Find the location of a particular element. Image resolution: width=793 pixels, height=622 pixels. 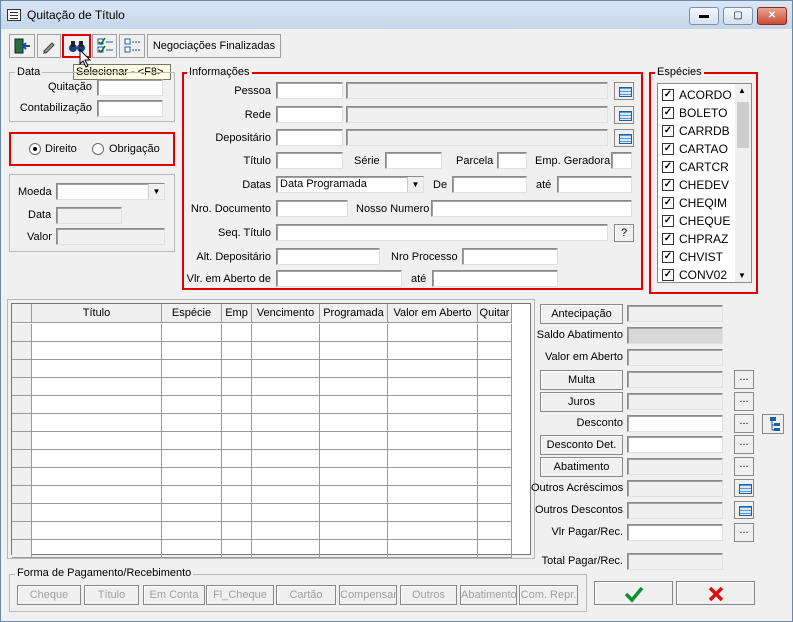

pagamento-button: Com. Repr. is located at coordinates (548, 595).